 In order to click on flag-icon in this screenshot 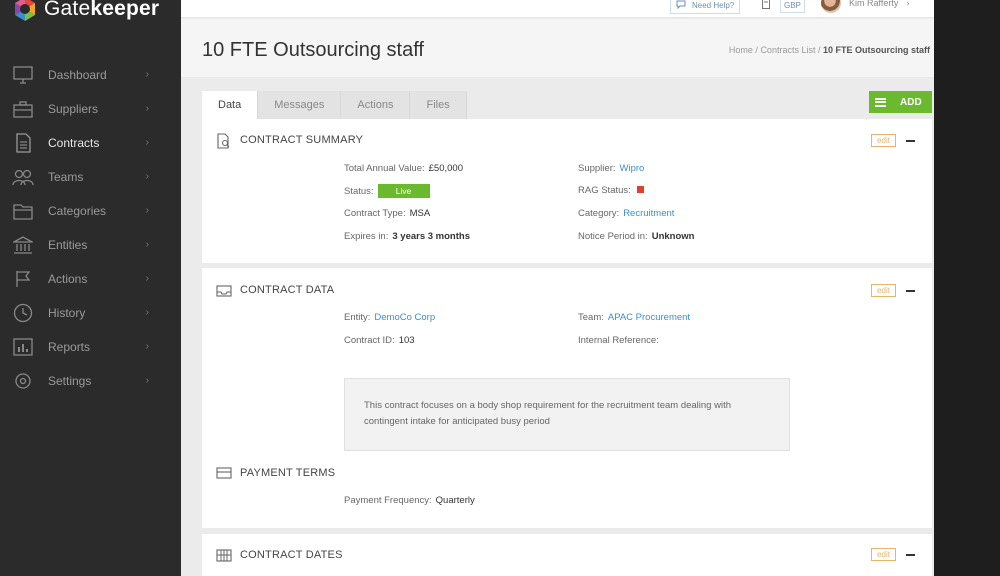, I will do `click(23, 279)`.